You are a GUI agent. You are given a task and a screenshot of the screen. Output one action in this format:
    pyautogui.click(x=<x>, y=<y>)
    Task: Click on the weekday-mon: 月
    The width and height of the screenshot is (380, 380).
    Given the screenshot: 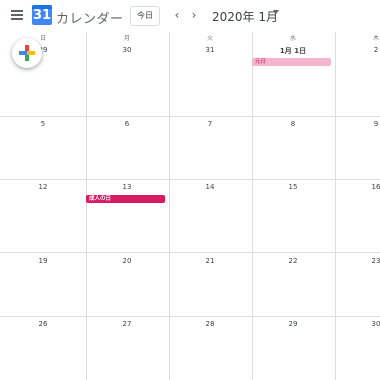 What is the action you would take?
    pyautogui.click(x=126, y=38)
    